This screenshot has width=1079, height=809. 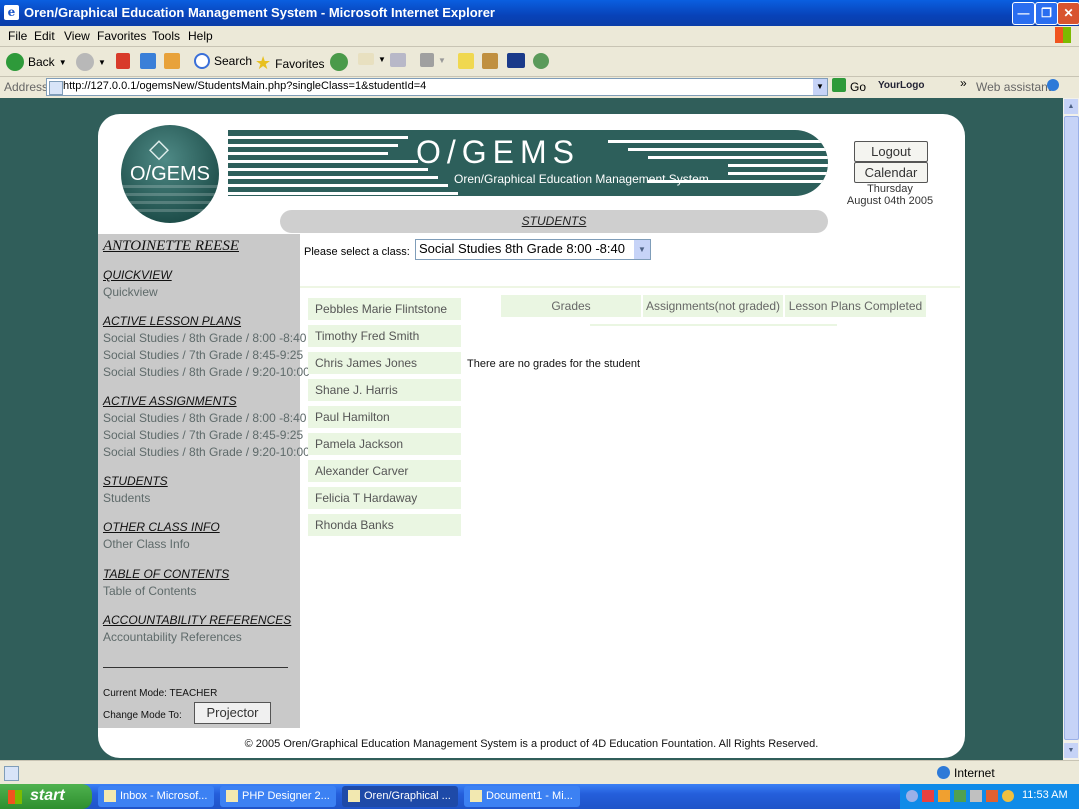 What do you see at coordinates (516, 60) in the screenshot?
I see `messenger-button` at bounding box center [516, 60].